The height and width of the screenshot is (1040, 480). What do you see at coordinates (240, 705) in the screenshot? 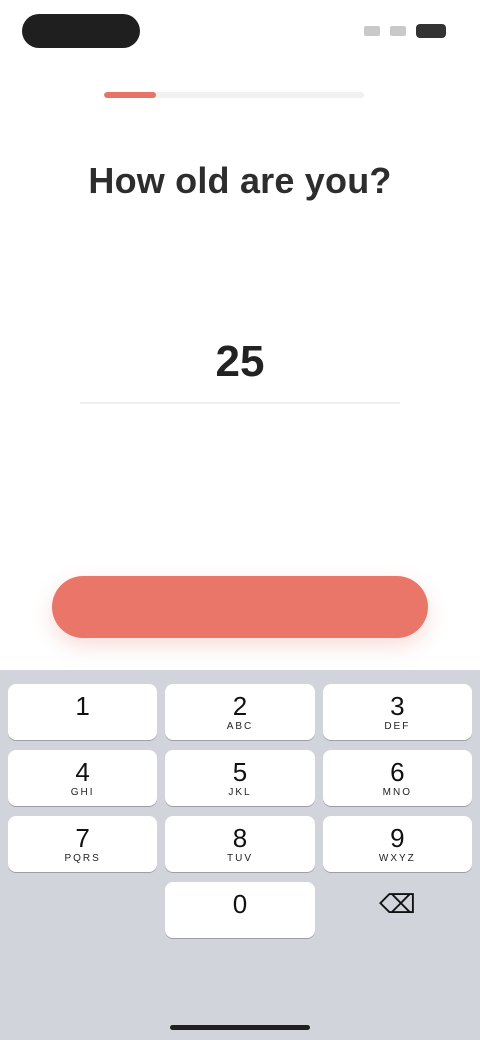
I see `key-number: 2` at bounding box center [240, 705].